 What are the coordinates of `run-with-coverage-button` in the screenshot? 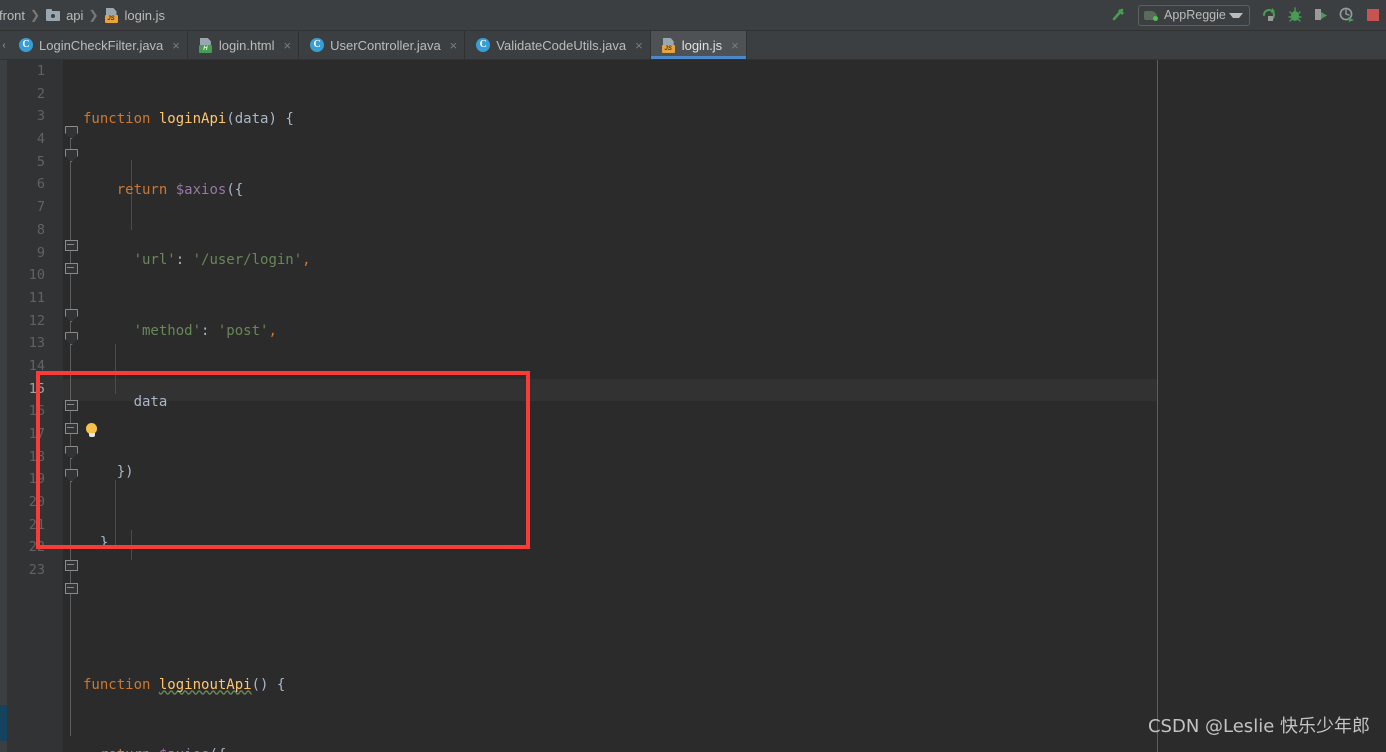 It's located at (1321, 15).